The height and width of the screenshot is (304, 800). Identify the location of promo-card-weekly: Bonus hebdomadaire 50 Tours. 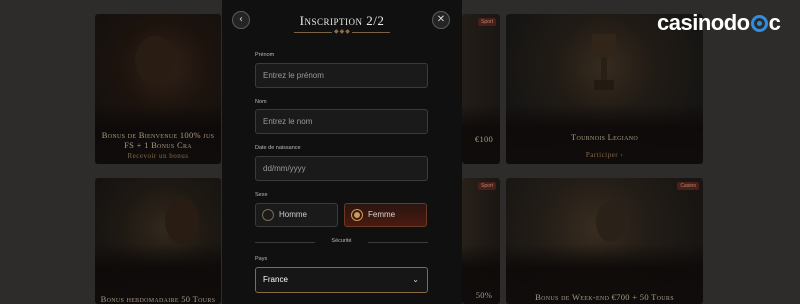
(158, 241).